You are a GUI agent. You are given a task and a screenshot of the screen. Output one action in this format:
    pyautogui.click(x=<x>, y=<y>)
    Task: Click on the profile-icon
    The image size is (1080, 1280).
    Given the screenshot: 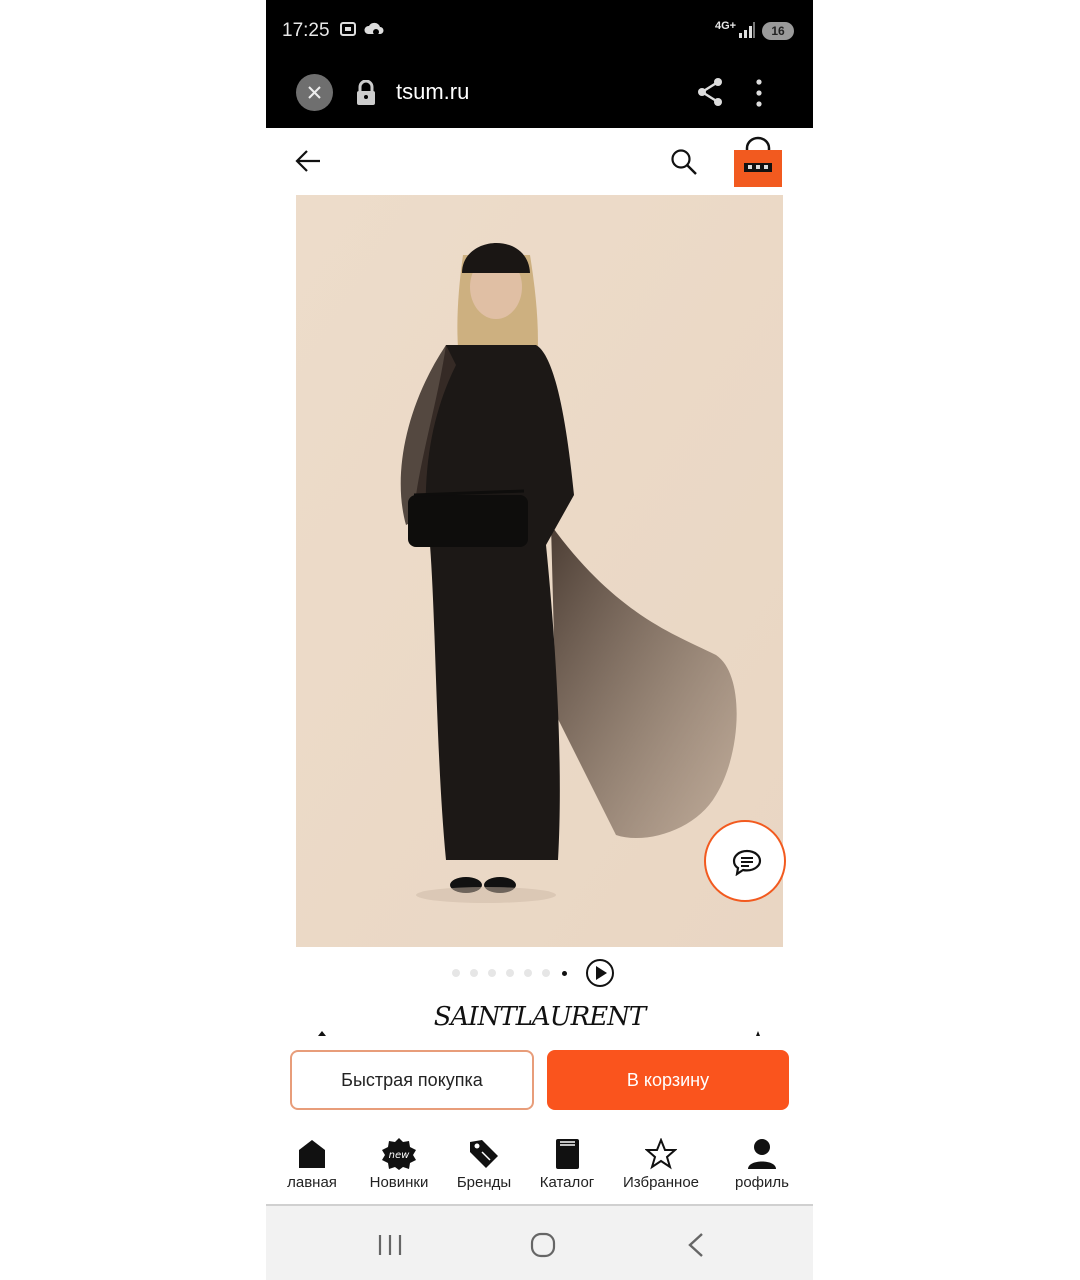 What is the action you would take?
    pyautogui.click(x=762, y=1154)
    